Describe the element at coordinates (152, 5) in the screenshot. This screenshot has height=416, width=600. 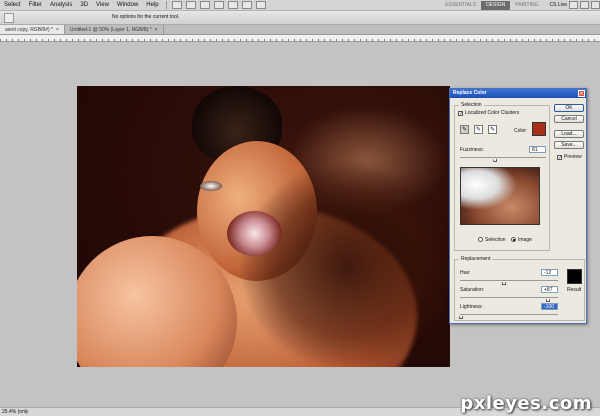
I see `menu-help: Help` at that location.